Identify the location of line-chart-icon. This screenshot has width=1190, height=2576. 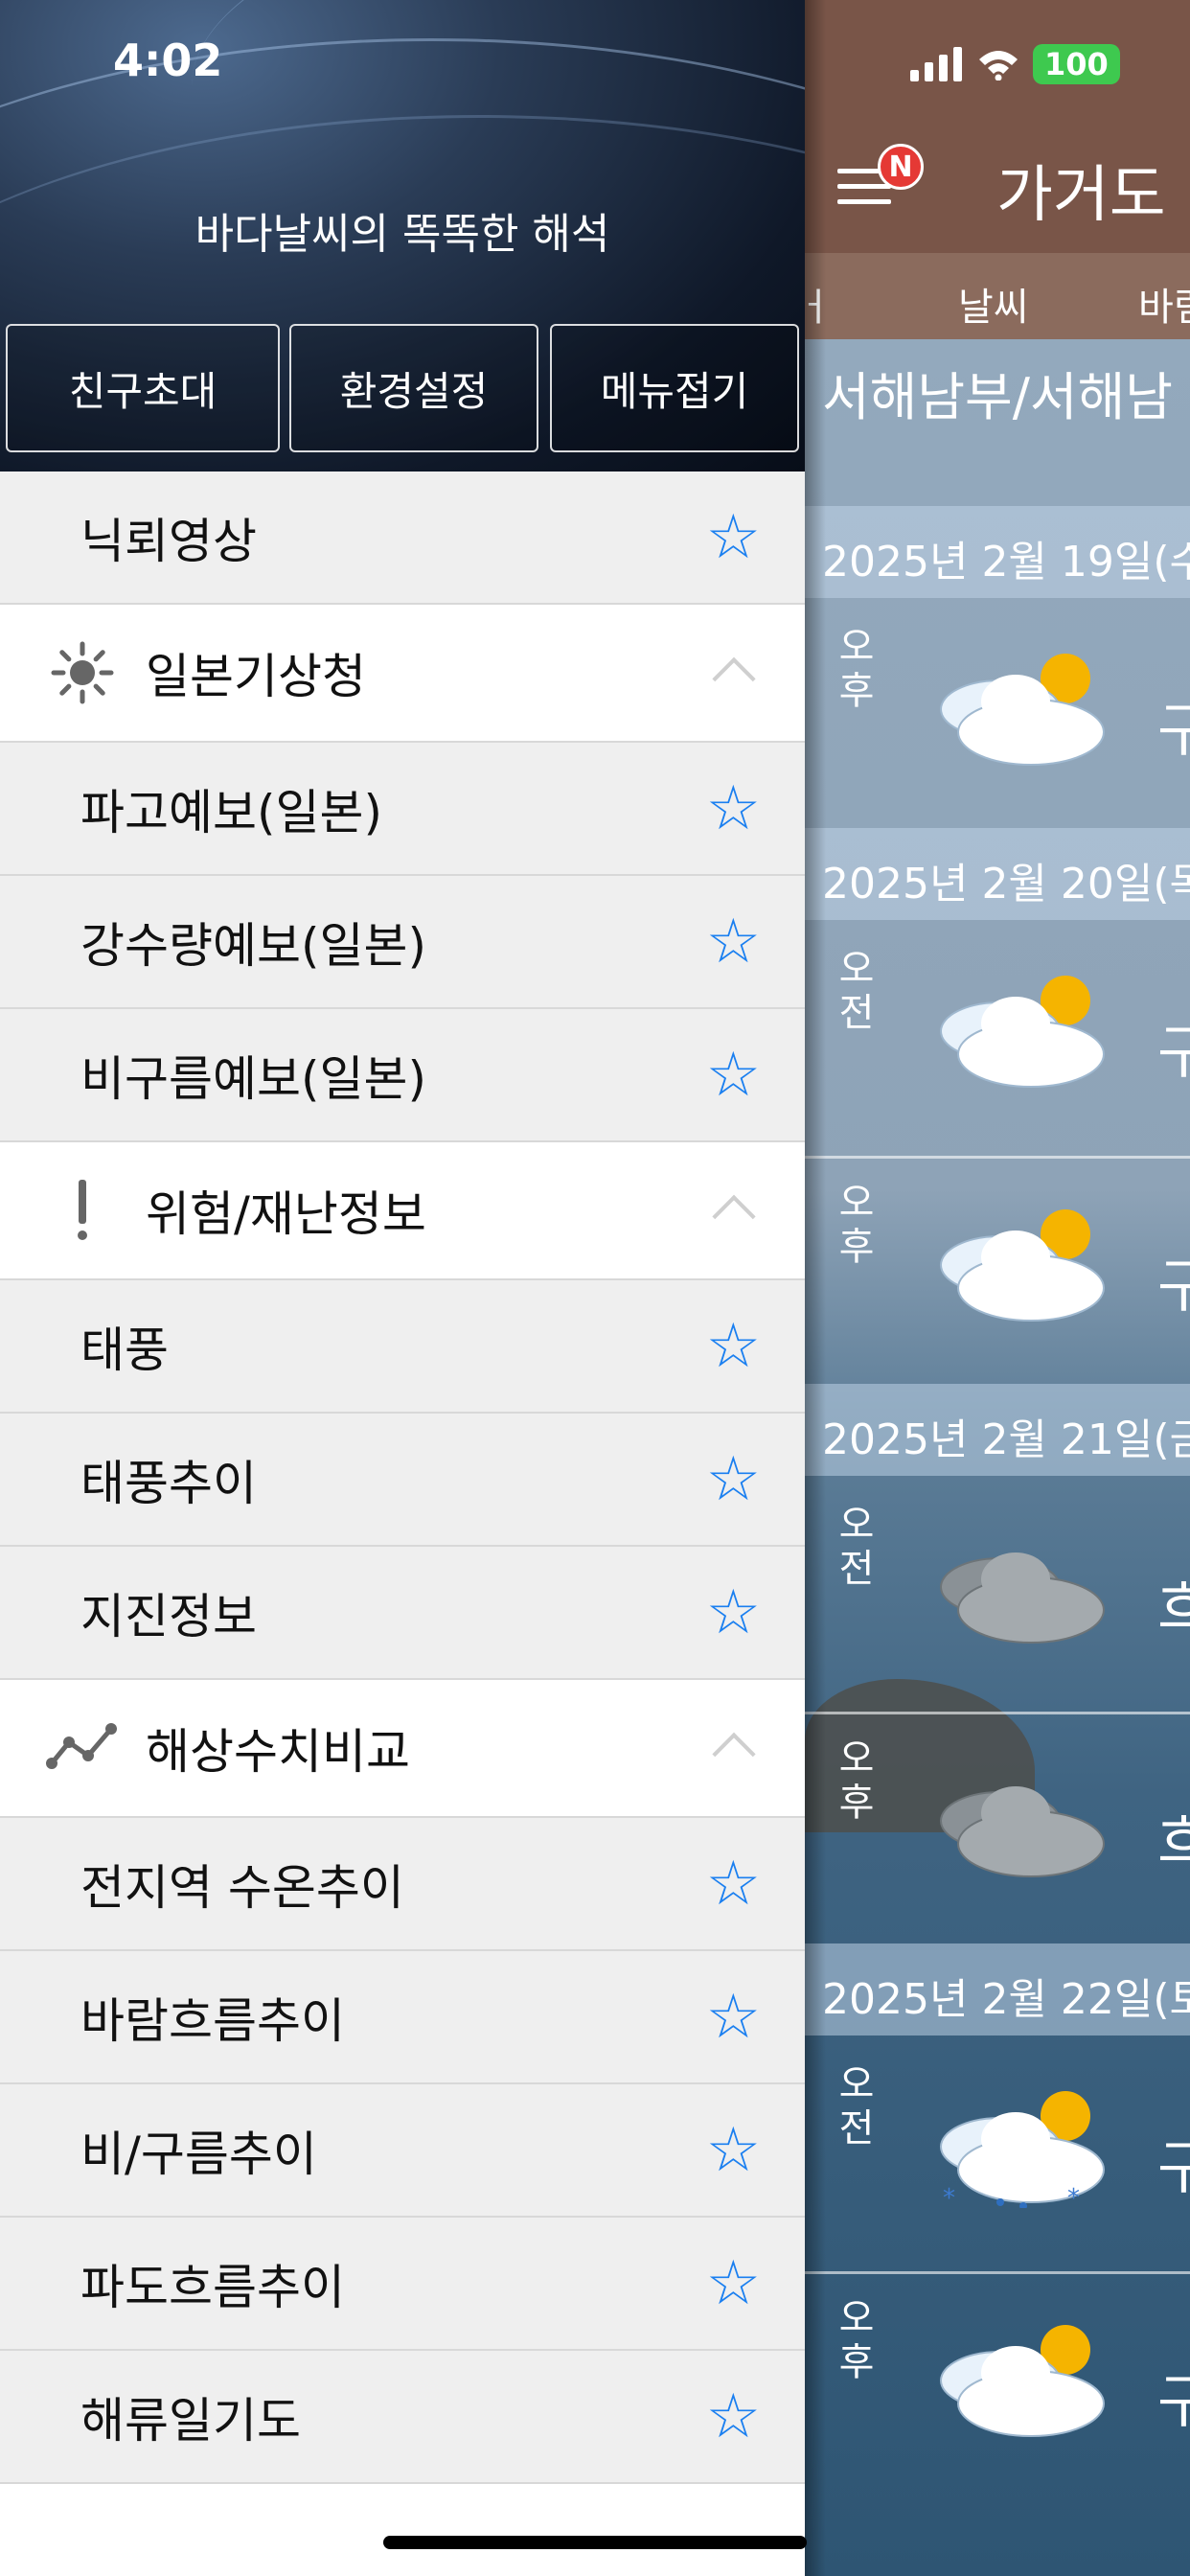
(83, 1748).